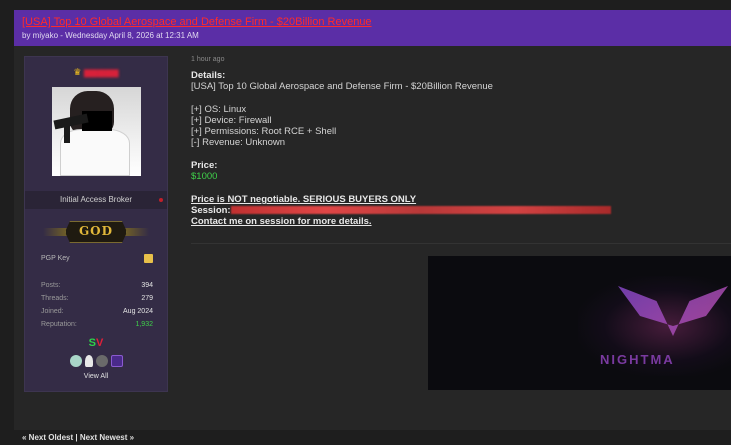 The image size is (731, 445). I want to click on stat-posts: Posts: 394, so click(97, 285).